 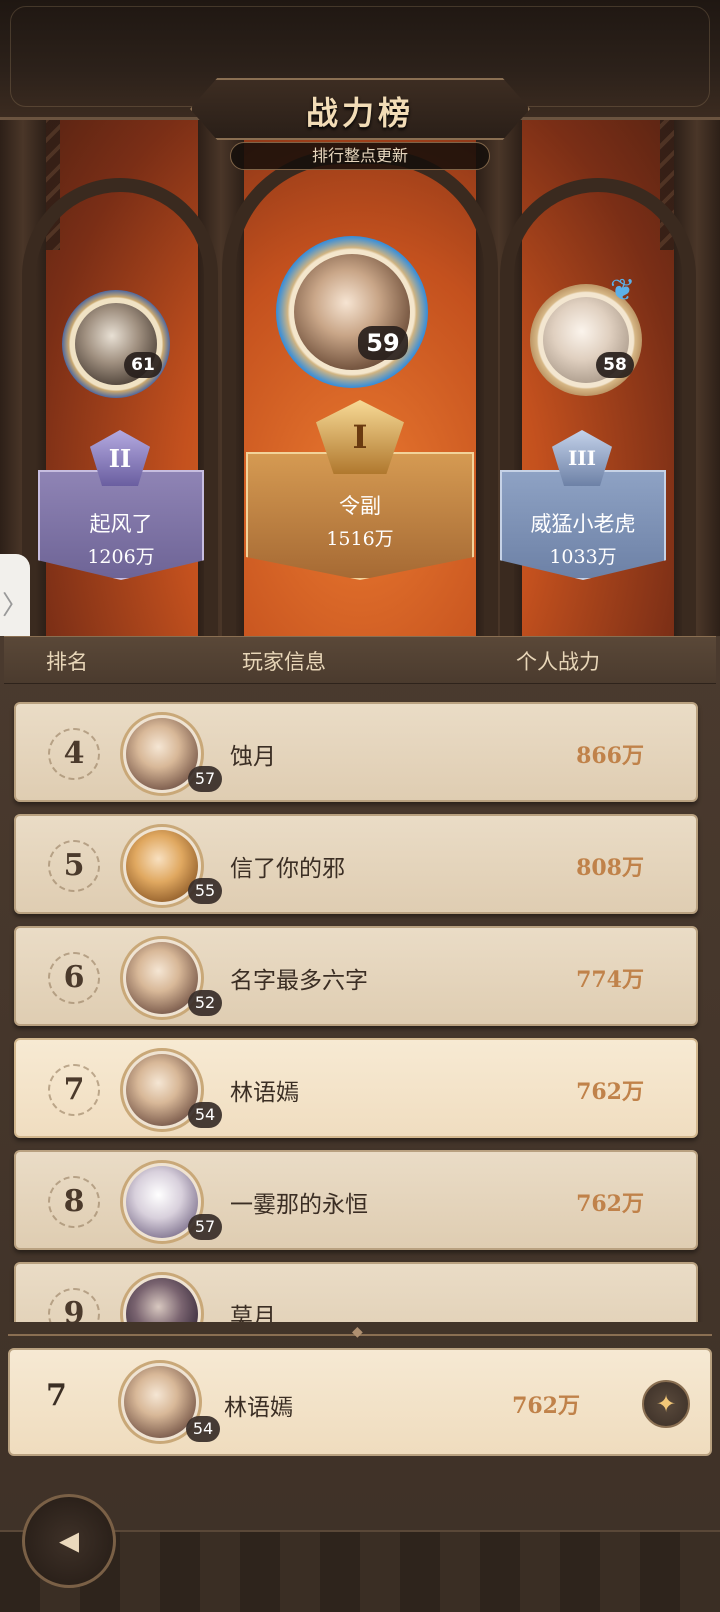 What do you see at coordinates (287, 869) in the screenshot?
I see `player-name: 信了你的邪` at bounding box center [287, 869].